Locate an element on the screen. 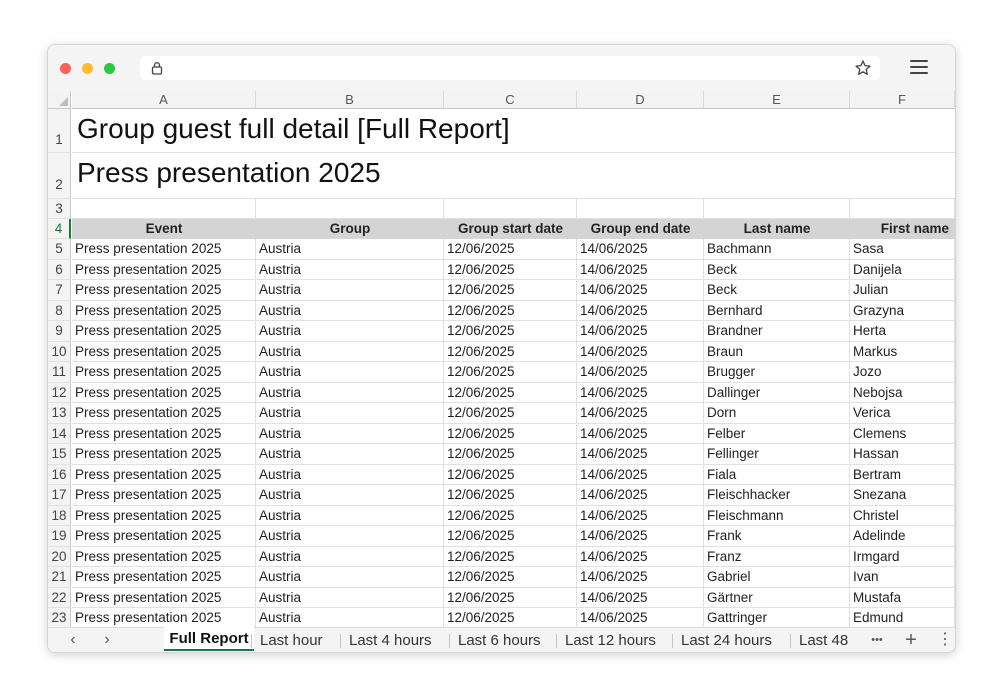 The height and width of the screenshot is (694, 1000). column-title-cell: Group start date is located at coordinates (510, 229).